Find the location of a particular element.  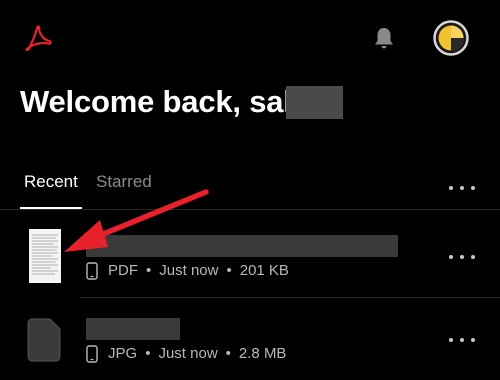

file-meta: JPG • Just now • 2.8 MB is located at coordinates (186, 354).